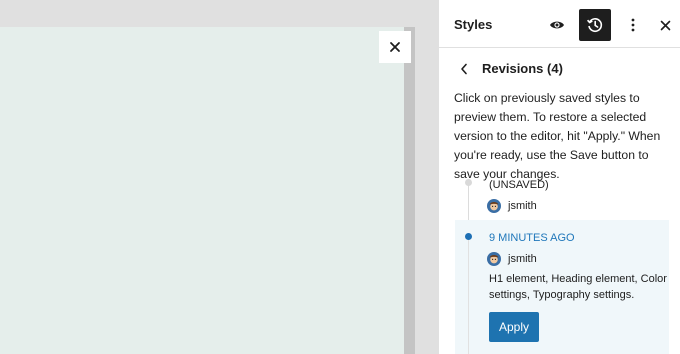 The height and width of the screenshot is (354, 680). I want to click on sidebar-header: Styles, so click(559, 24).